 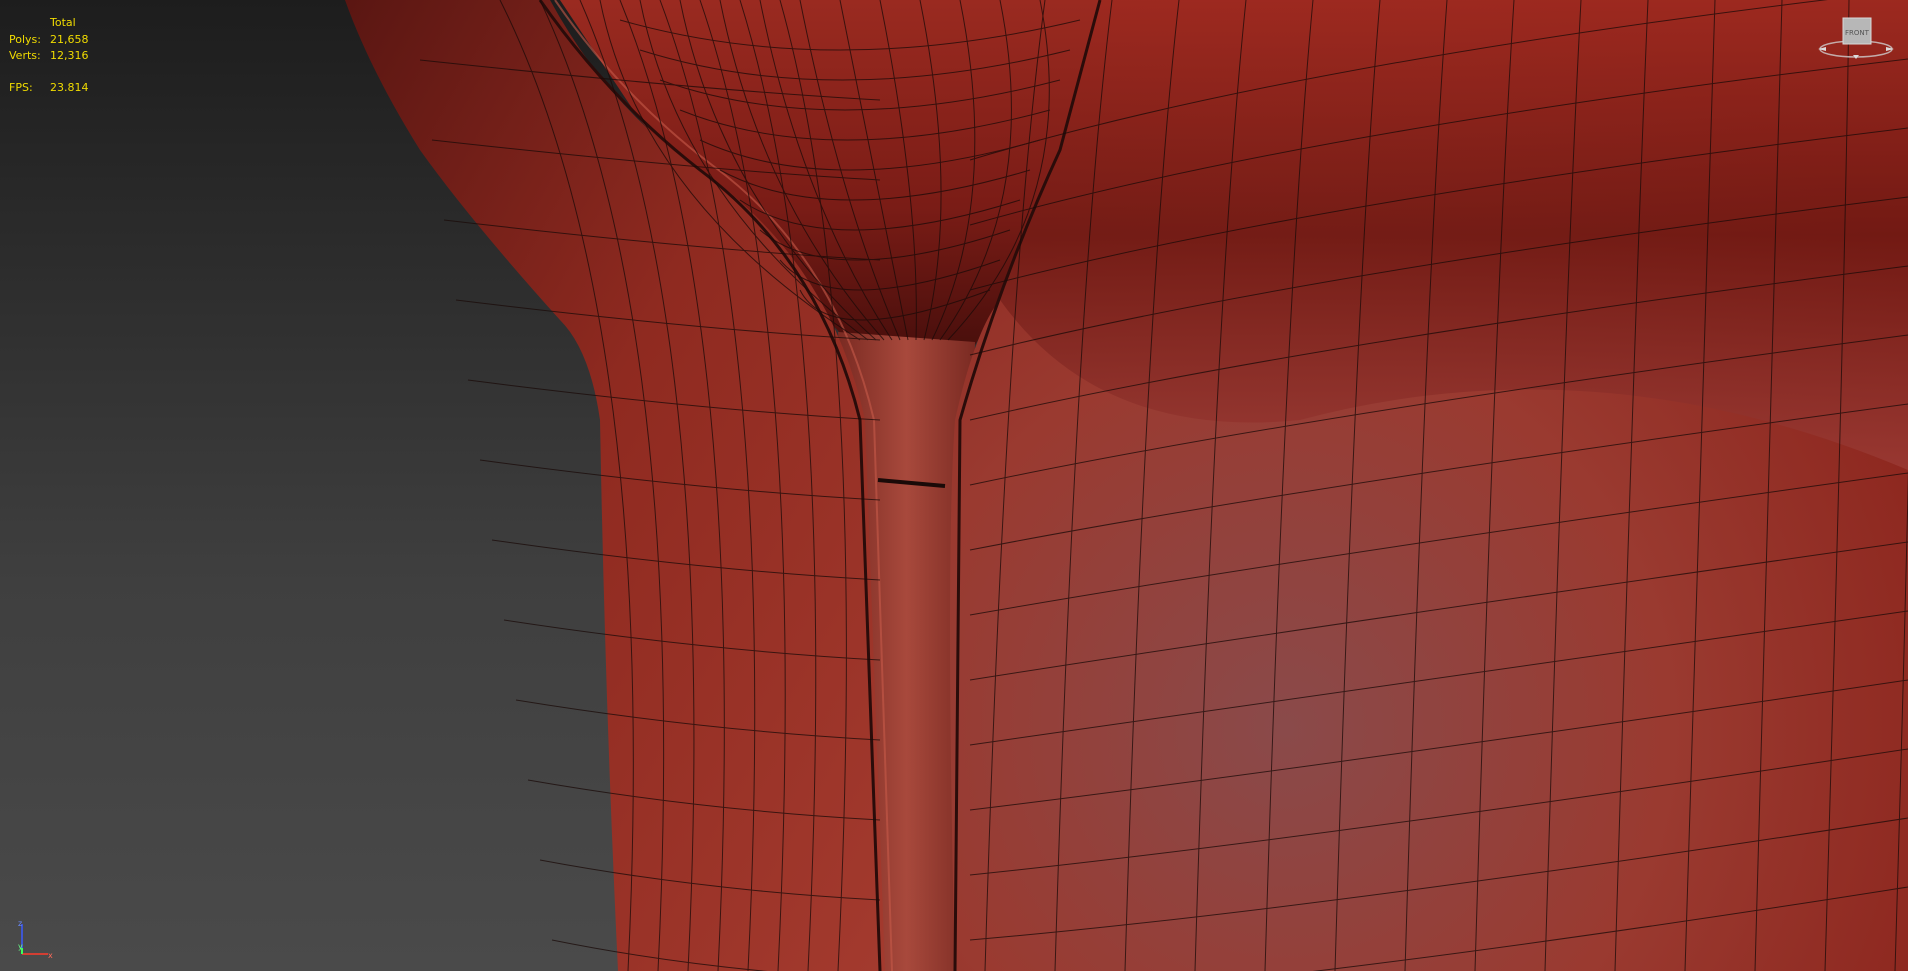 I want to click on fps-value: 23.814, so click(x=69, y=87).